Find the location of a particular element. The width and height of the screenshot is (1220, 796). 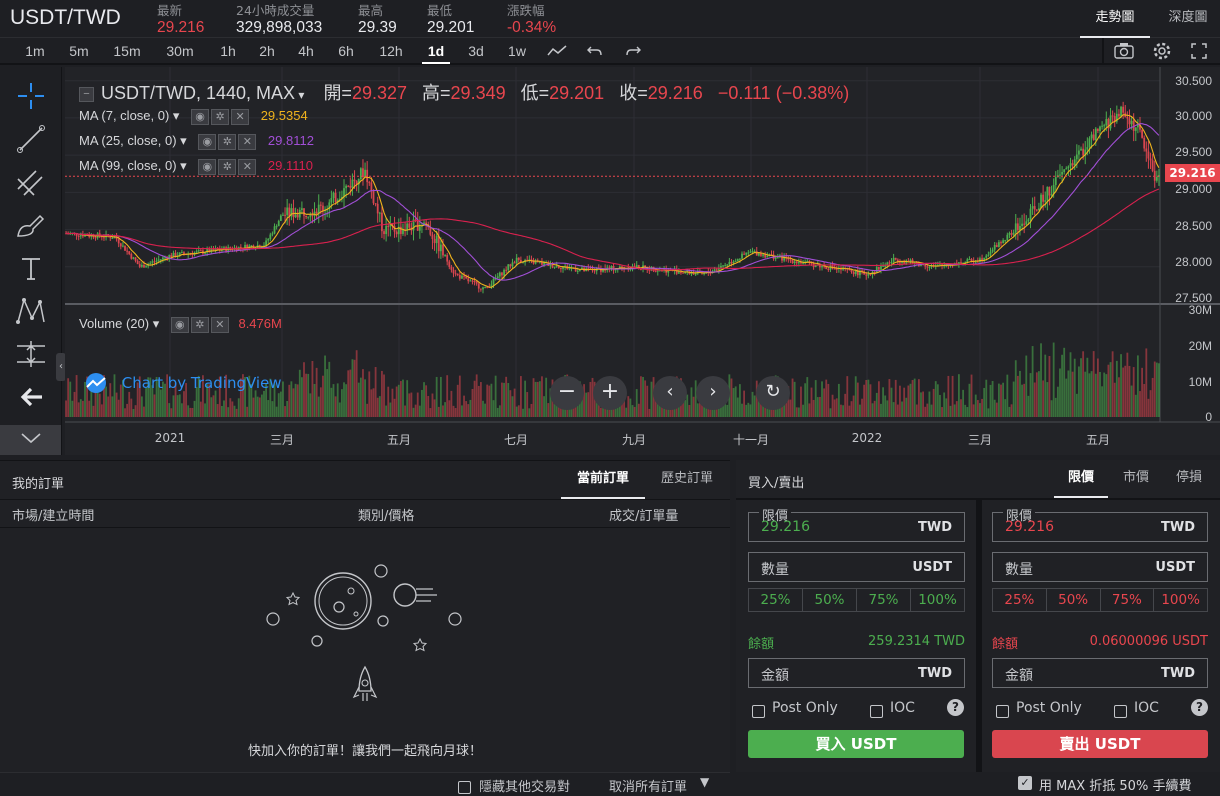

tf-15m: 15m is located at coordinates (127, 51).